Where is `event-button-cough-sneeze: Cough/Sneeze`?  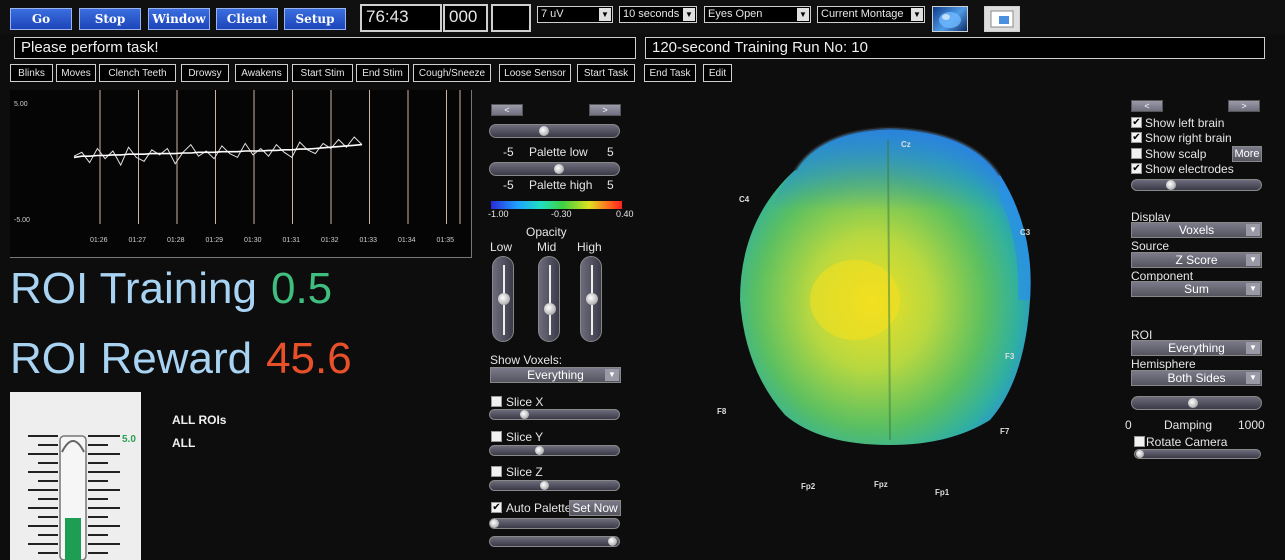
event-button-cough-sneeze: Cough/Sneeze is located at coordinates (452, 73).